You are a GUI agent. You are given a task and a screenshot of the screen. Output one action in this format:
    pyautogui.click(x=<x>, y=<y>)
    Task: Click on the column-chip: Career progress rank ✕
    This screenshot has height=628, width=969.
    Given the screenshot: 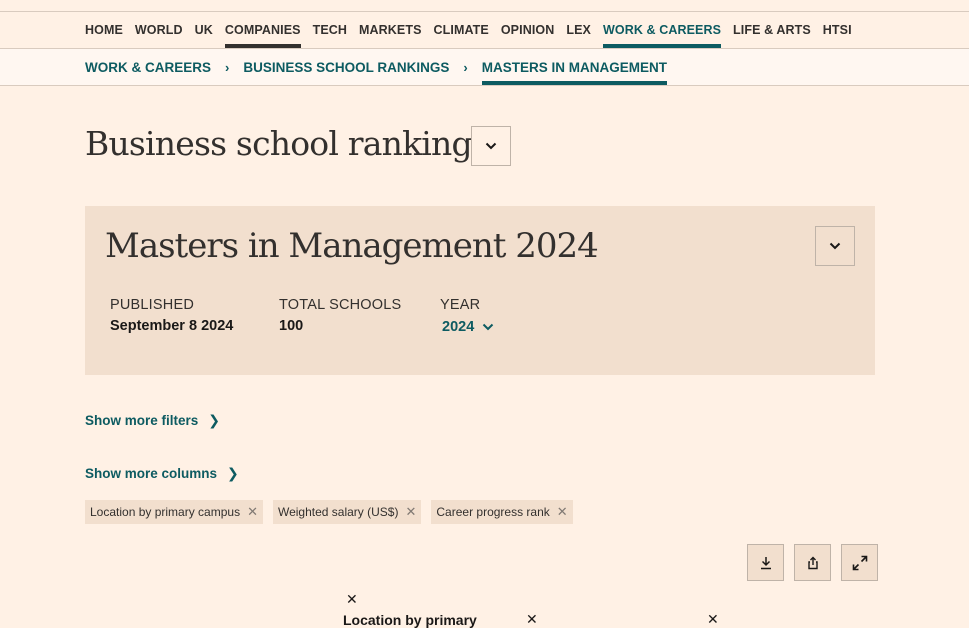 What is the action you would take?
    pyautogui.click(x=502, y=512)
    